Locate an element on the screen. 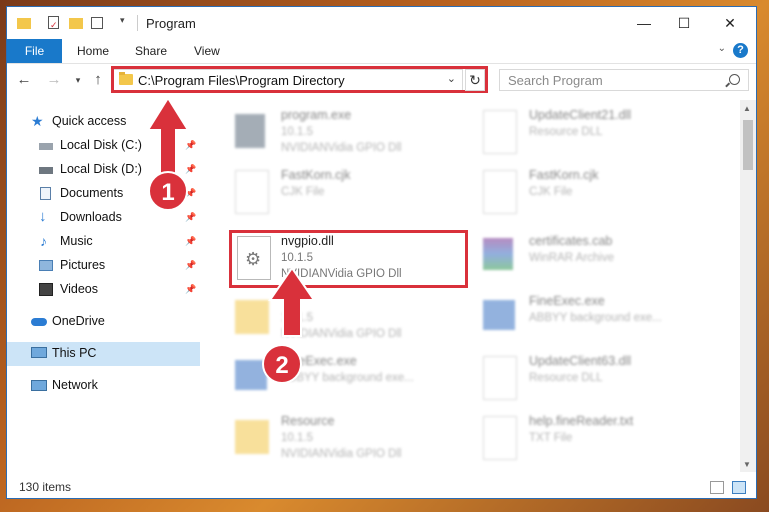 The width and height of the screenshot is (769, 512). step-2-badge: 2 is located at coordinates (282, 364).